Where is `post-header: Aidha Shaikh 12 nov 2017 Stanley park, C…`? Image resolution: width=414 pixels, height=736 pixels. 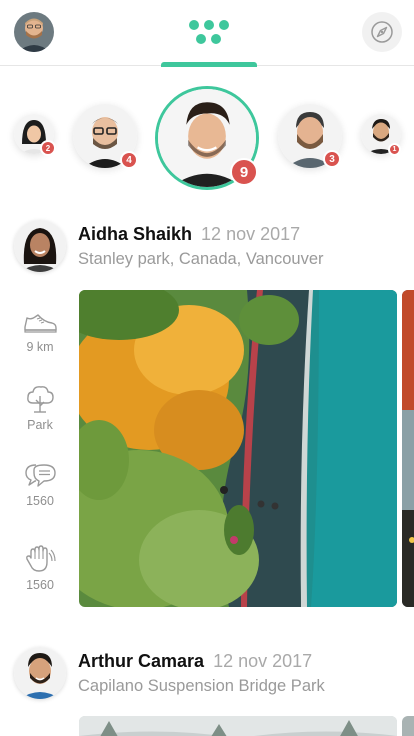
post-header: Aidha Shaikh 12 nov 2017 Stanley park, C… is located at coordinates (209, 247).